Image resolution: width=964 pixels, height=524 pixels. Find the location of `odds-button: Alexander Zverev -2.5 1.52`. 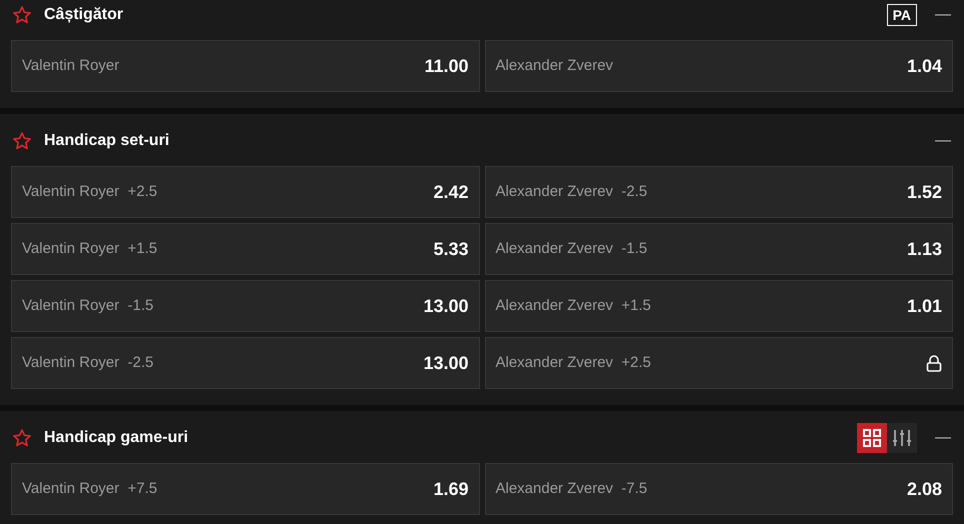

odds-button: Alexander Zverev -2.5 1.52 is located at coordinates (718, 192).